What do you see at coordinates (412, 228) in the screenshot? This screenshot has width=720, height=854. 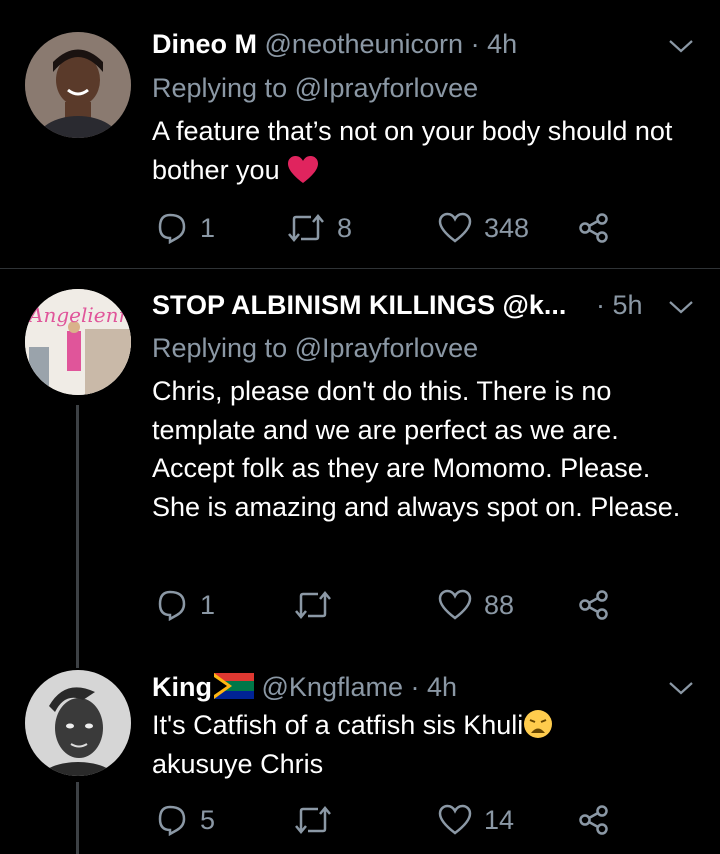 I see `action-bar: 1 8 348` at bounding box center [412, 228].